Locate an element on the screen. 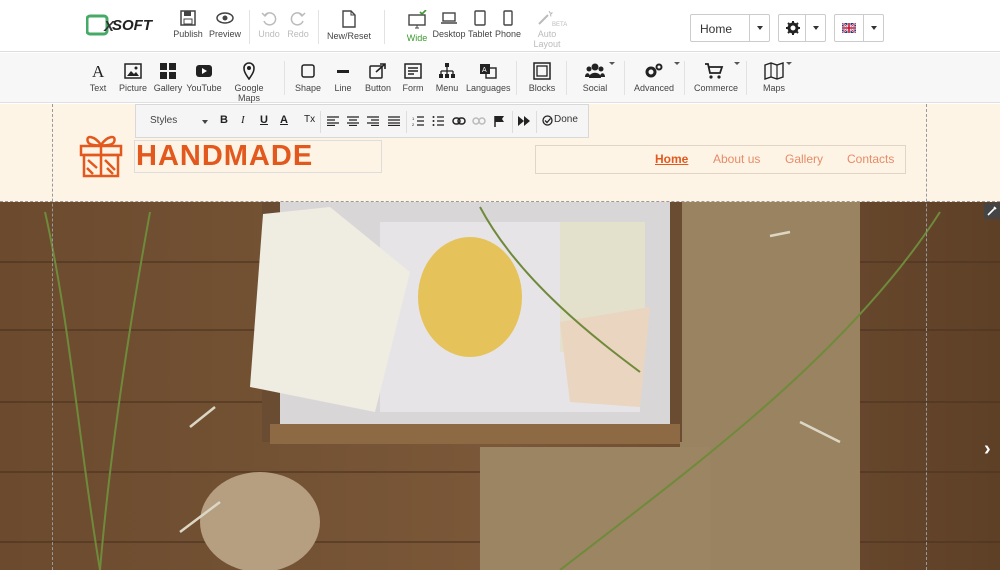 The image size is (1000, 570). add-gallery-button: Gallery is located at coordinates (168, 77).